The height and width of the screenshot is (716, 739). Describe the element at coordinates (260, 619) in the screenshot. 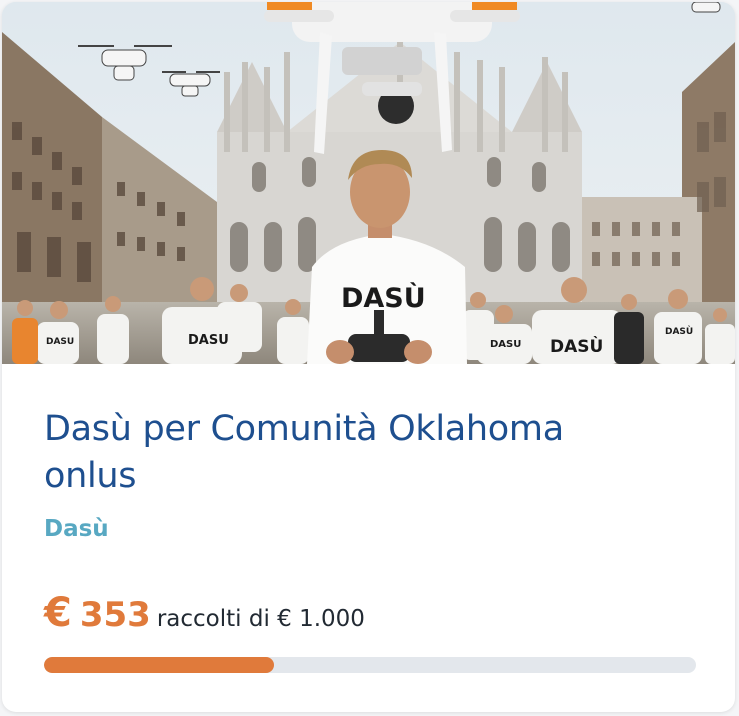

I see `raised-goal-text: raccolti di € 1.000` at that location.